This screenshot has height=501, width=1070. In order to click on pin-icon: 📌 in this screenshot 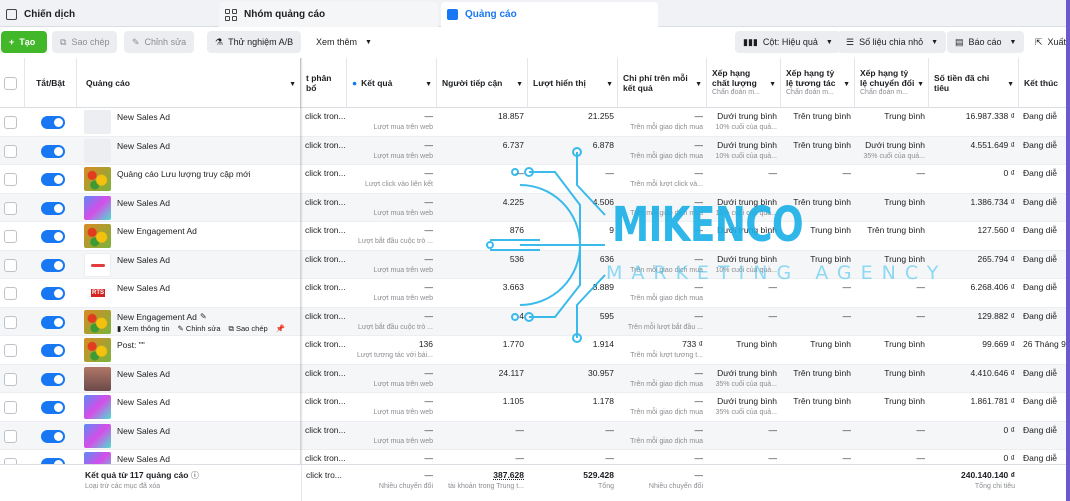, I will do `click(280, 329)`.